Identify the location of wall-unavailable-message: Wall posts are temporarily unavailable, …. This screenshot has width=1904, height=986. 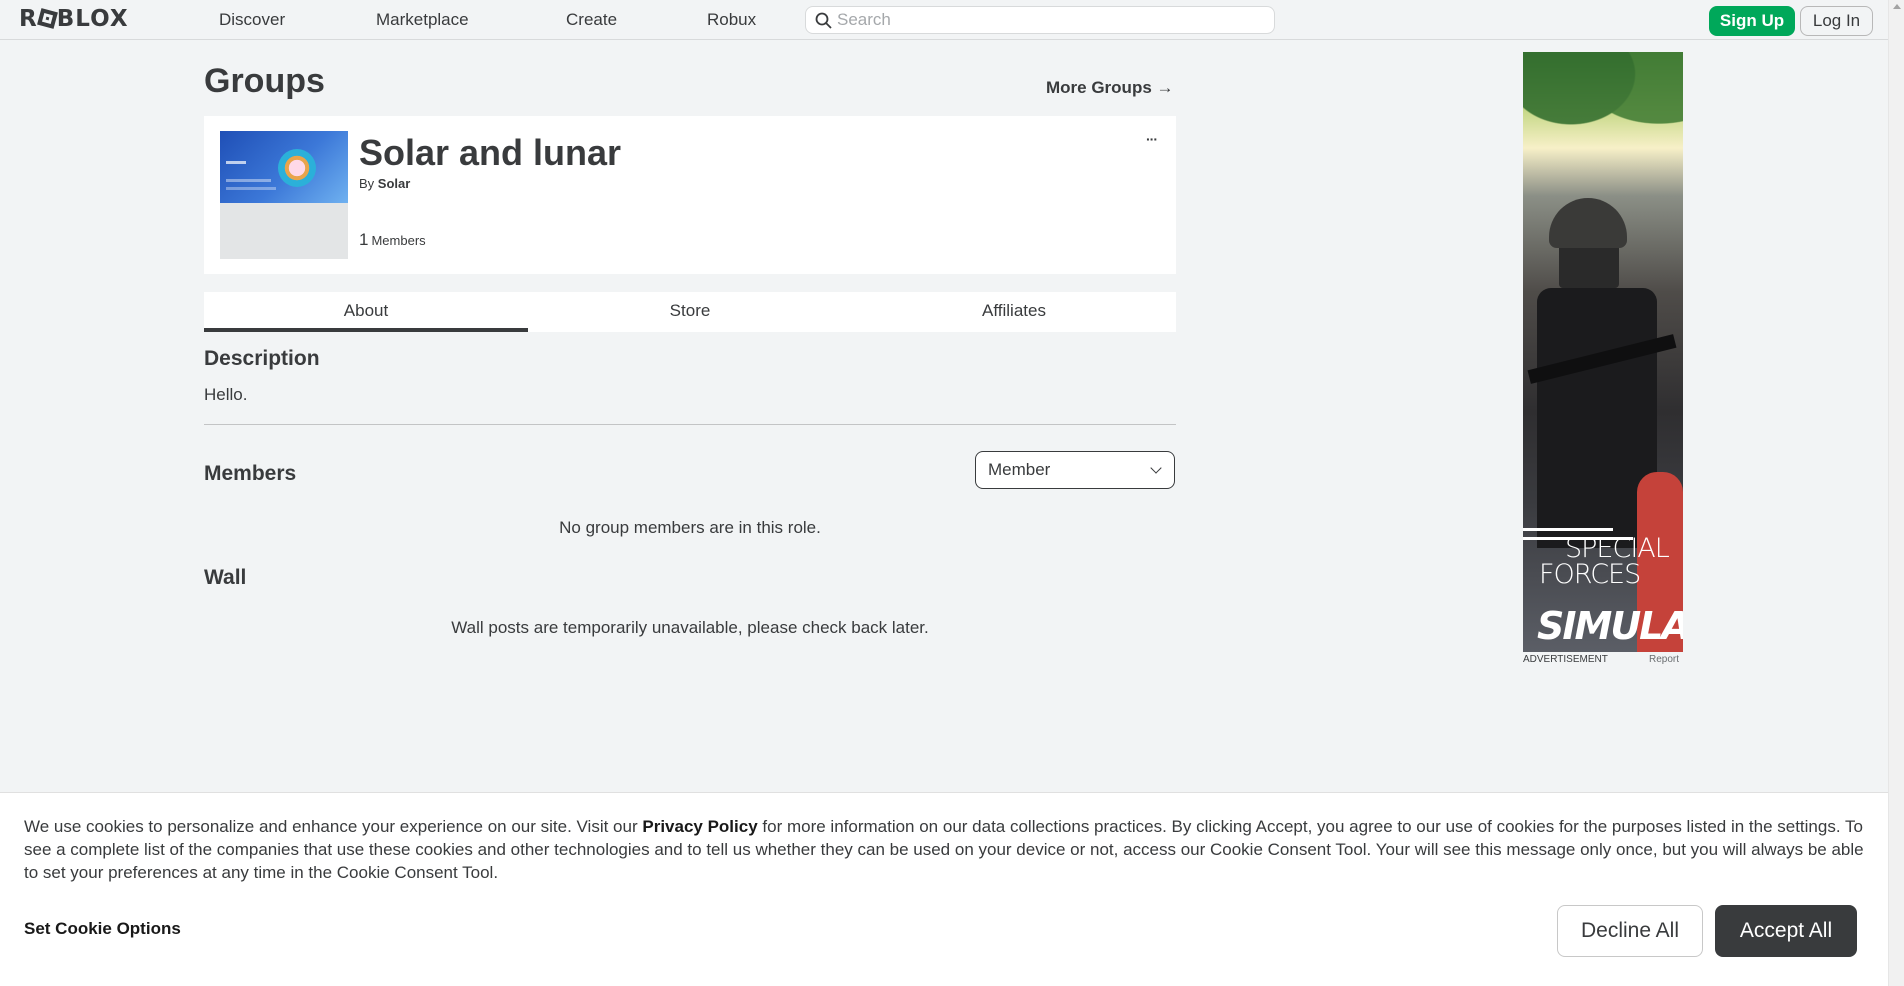
(690, 627).